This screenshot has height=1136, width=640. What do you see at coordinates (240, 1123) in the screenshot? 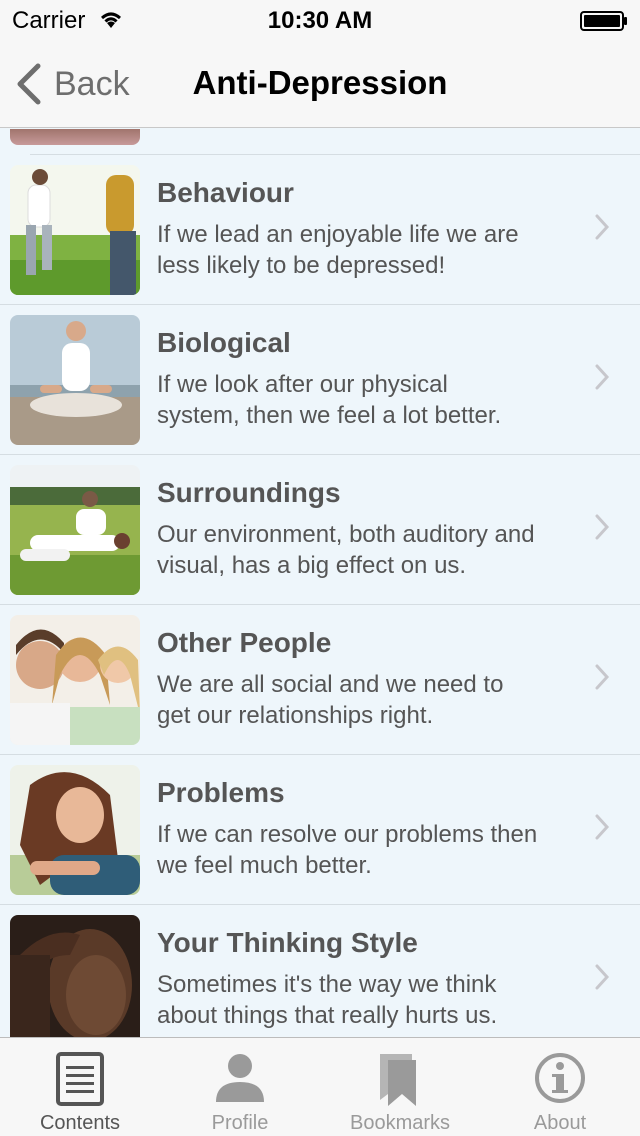
I see `tab-label: Profile` at bounding box center [240, 1123].